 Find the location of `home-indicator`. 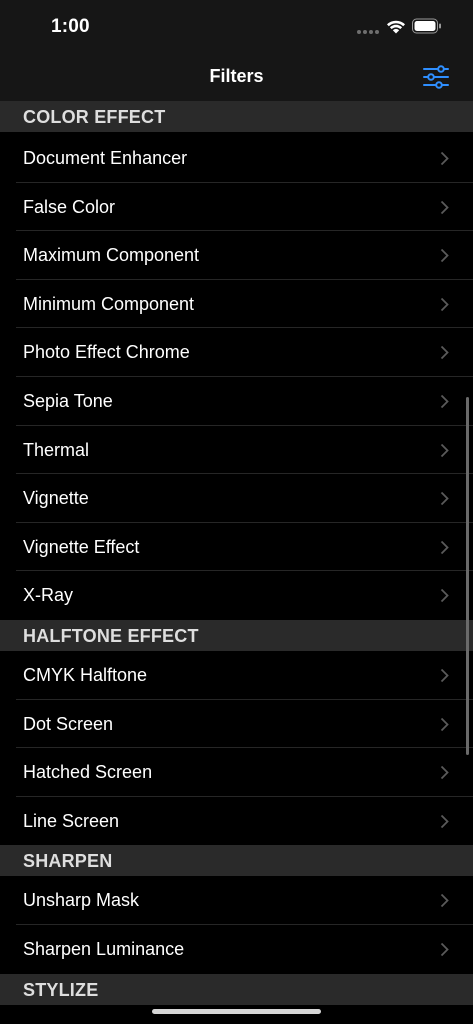

home-indicator is located at coordinates (236, 1011).